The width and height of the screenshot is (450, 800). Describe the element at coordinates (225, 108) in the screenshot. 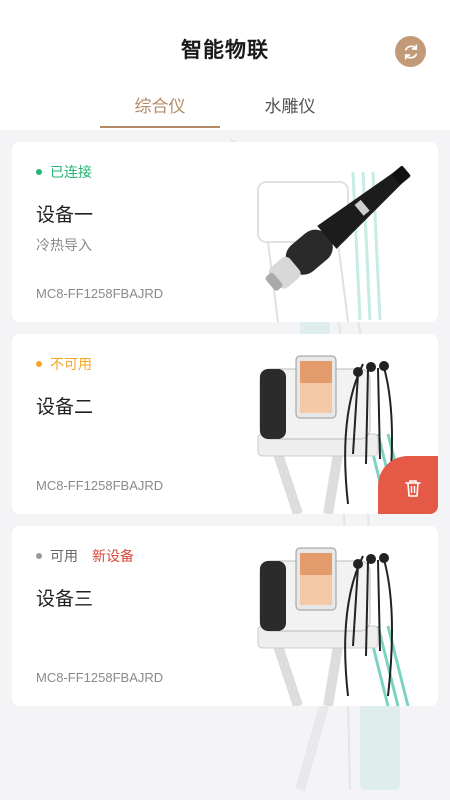

I see `tab-bar: 综合仪 水雕仪` at that location.